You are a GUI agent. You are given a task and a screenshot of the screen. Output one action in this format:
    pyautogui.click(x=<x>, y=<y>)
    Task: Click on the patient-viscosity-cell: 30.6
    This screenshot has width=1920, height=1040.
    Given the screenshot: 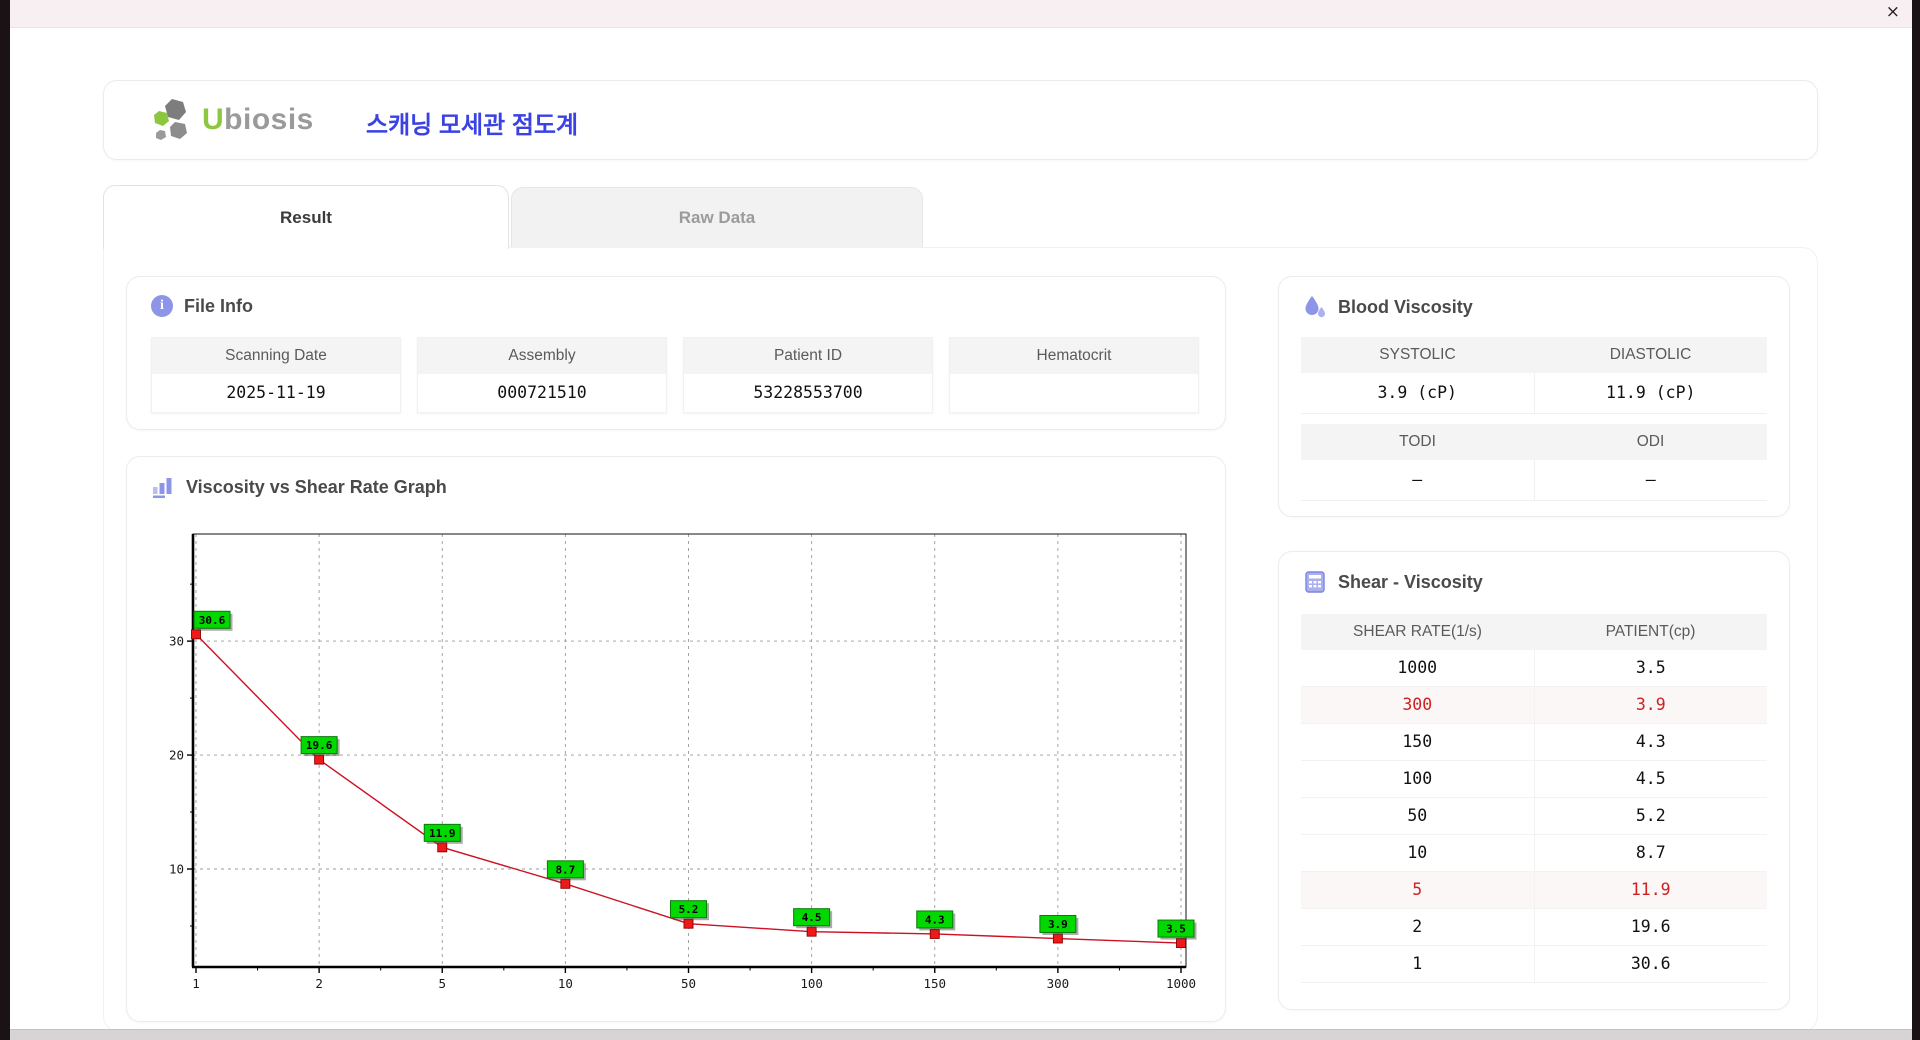 What is the action you would take?
    pyautogui.click(x=1650, y=964)
    